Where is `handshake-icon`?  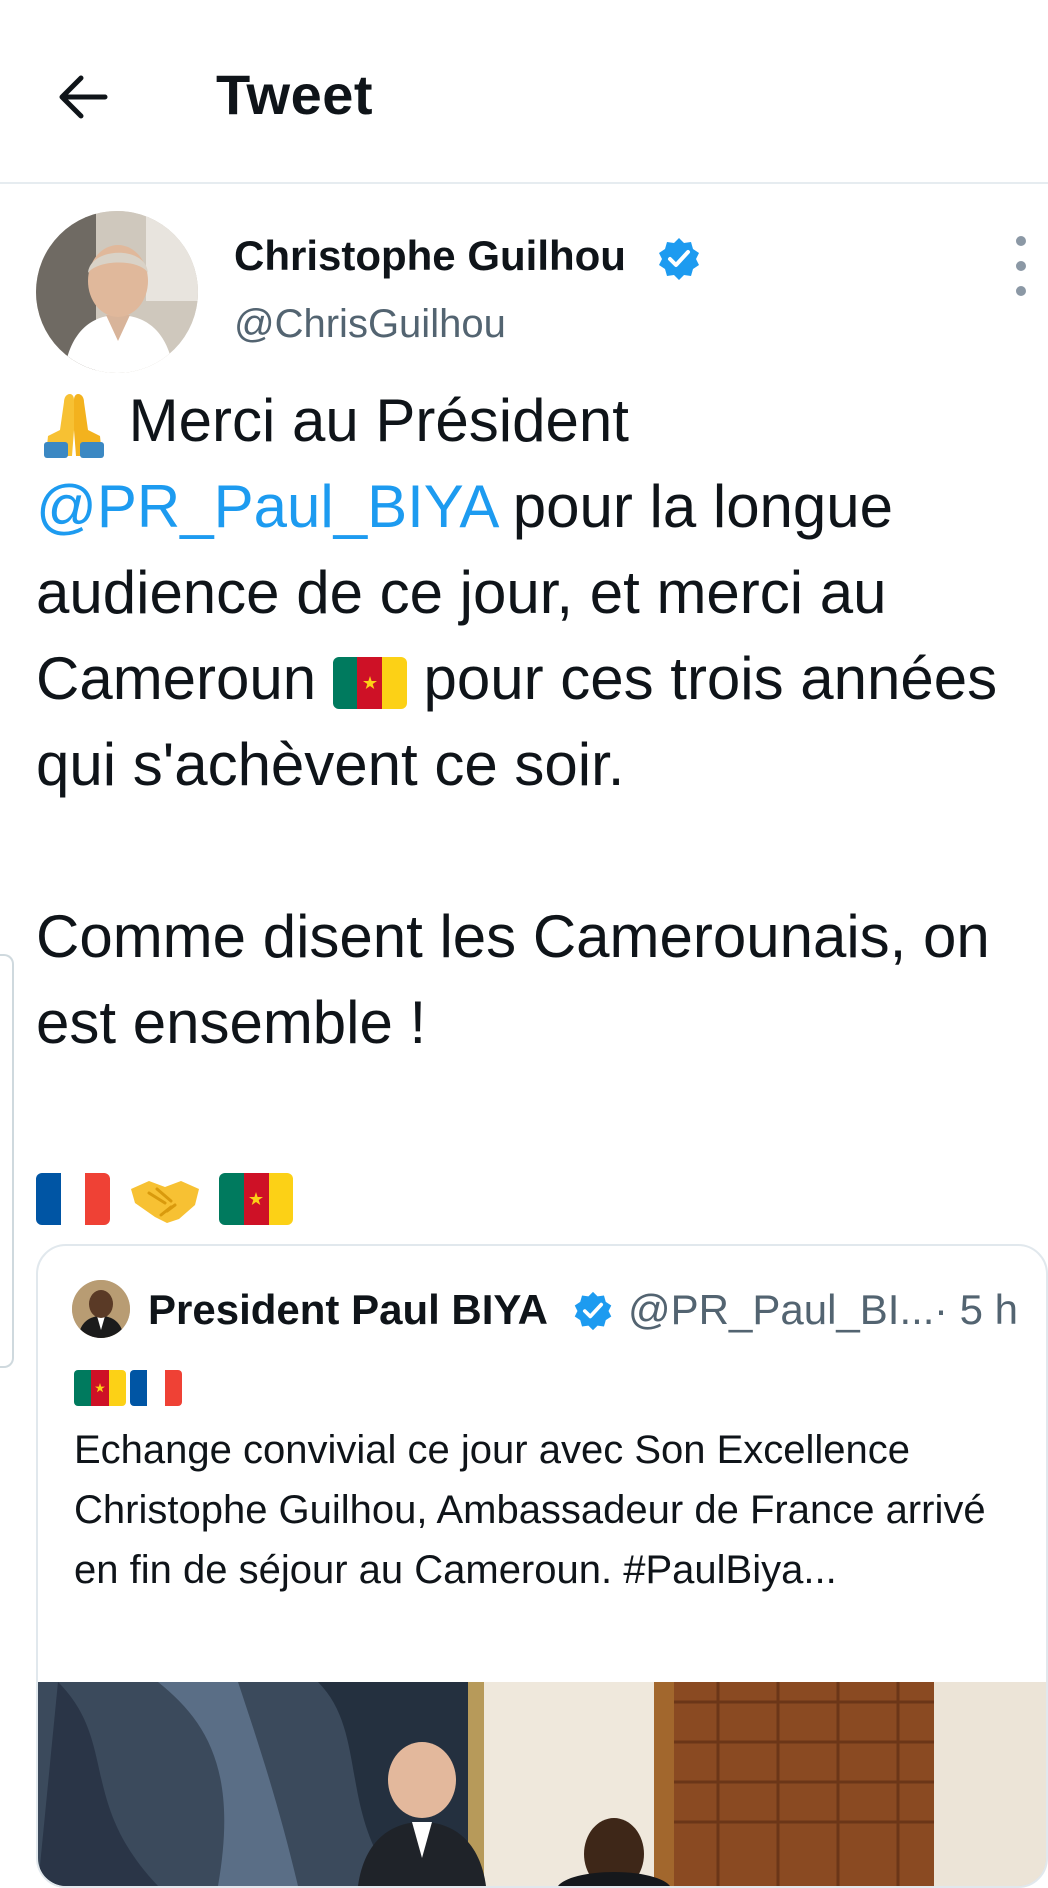 handshake-icon is located at coordinates (164, 1202).